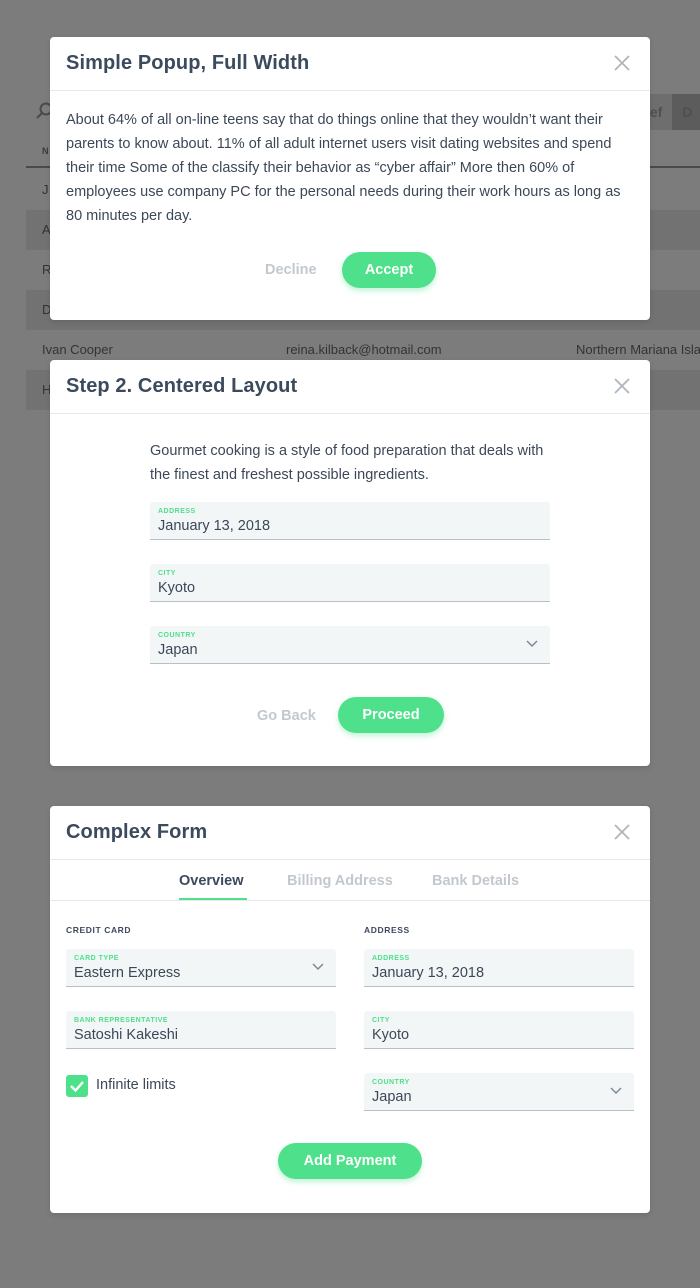 This screenshot has height=1288, width=700. I want to click on tab-bank-details: Bank Details, so click(475, 881).